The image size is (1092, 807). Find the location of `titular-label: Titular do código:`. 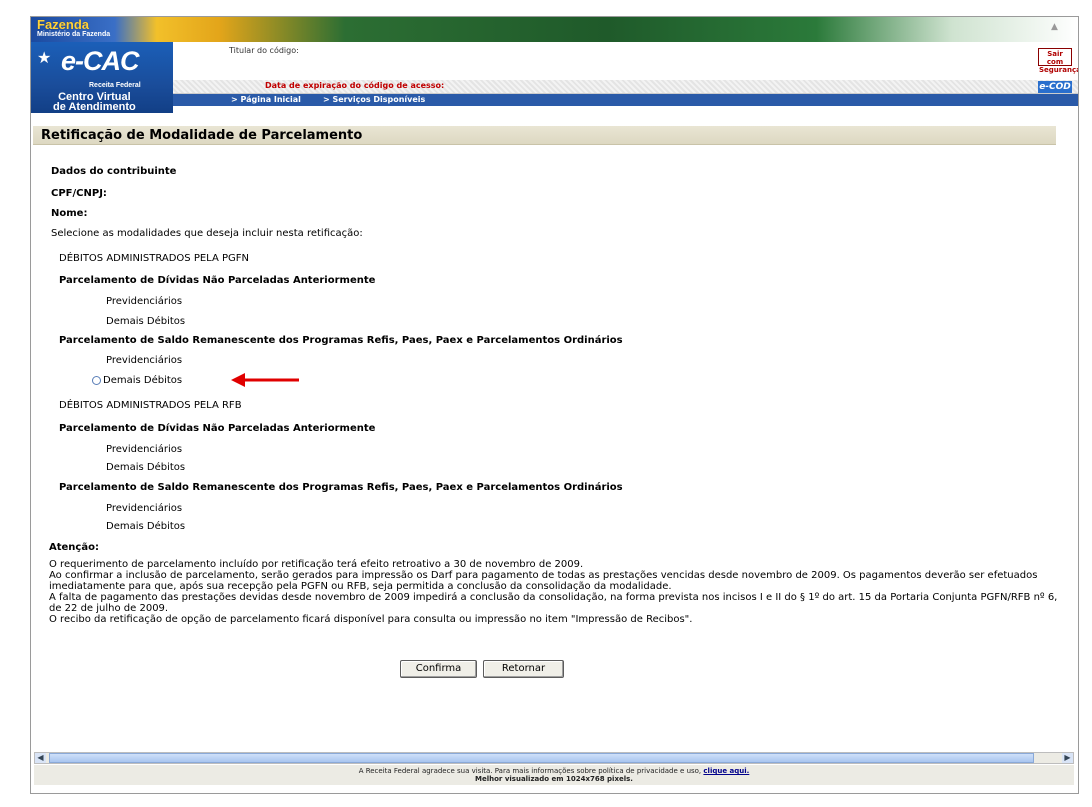

titular-label: Titular do código: is located at coordinates (264, 50).